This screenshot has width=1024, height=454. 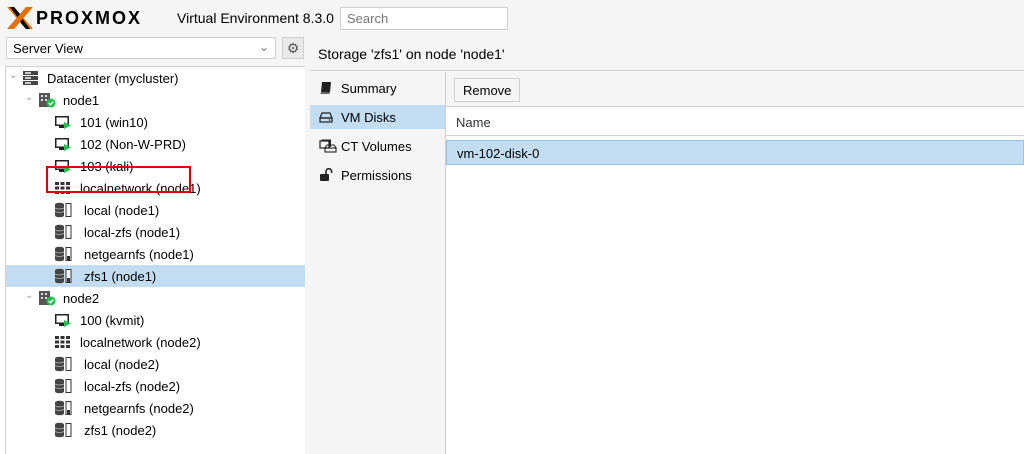 I want to click on search-input, so click(x=424, y=18).